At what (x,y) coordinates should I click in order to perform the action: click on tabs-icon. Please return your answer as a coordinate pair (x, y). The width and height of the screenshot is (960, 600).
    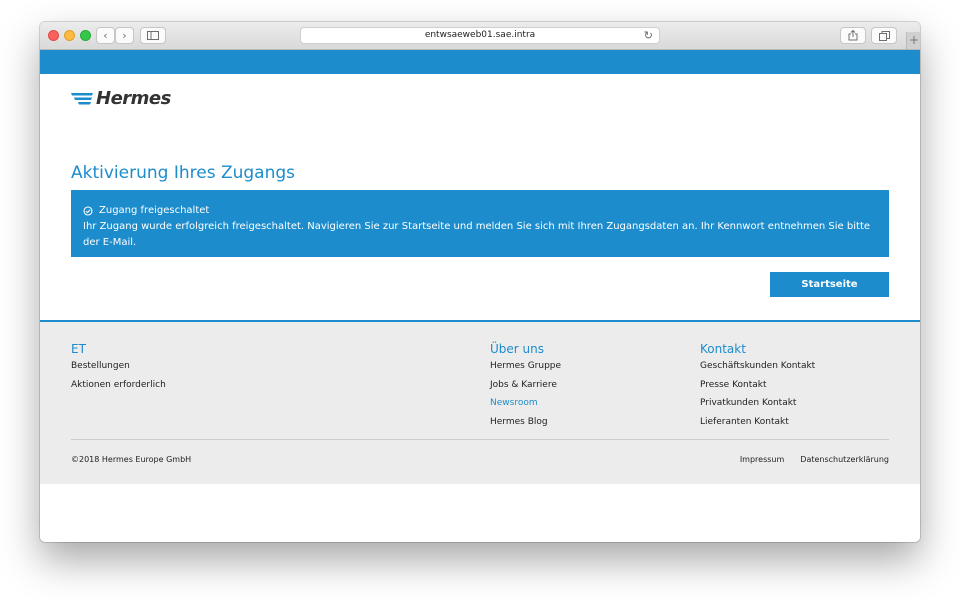
    Looking at the image, I should click on (884, 36).